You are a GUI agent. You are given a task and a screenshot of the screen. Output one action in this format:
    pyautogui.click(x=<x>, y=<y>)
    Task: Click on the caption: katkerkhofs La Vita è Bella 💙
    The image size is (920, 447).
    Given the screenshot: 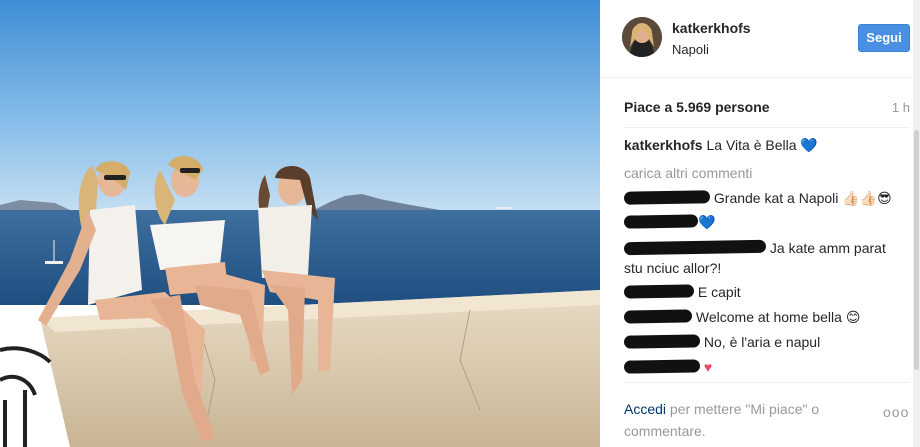 What is the action you would take?
    pyautogui.click(x=721, y=145)
    